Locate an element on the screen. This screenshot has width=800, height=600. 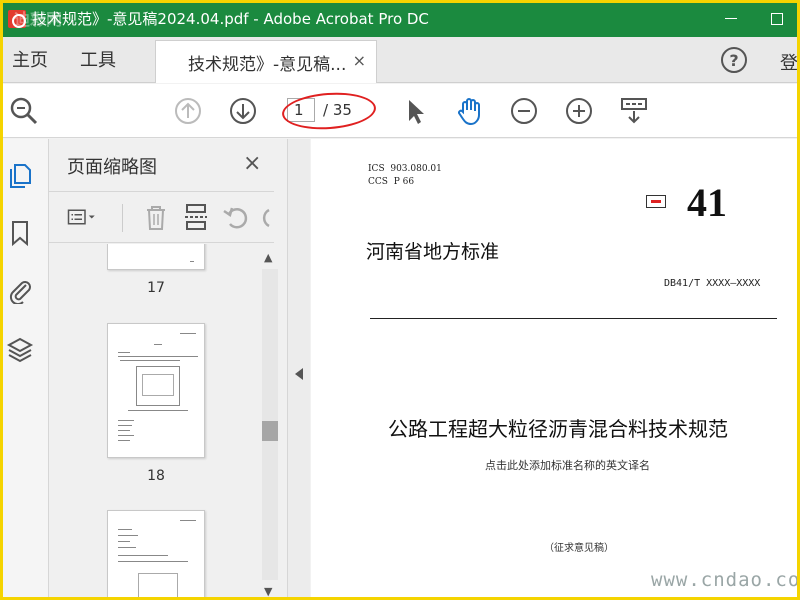
ics-label: ICS is located at coordinates (376, 169).